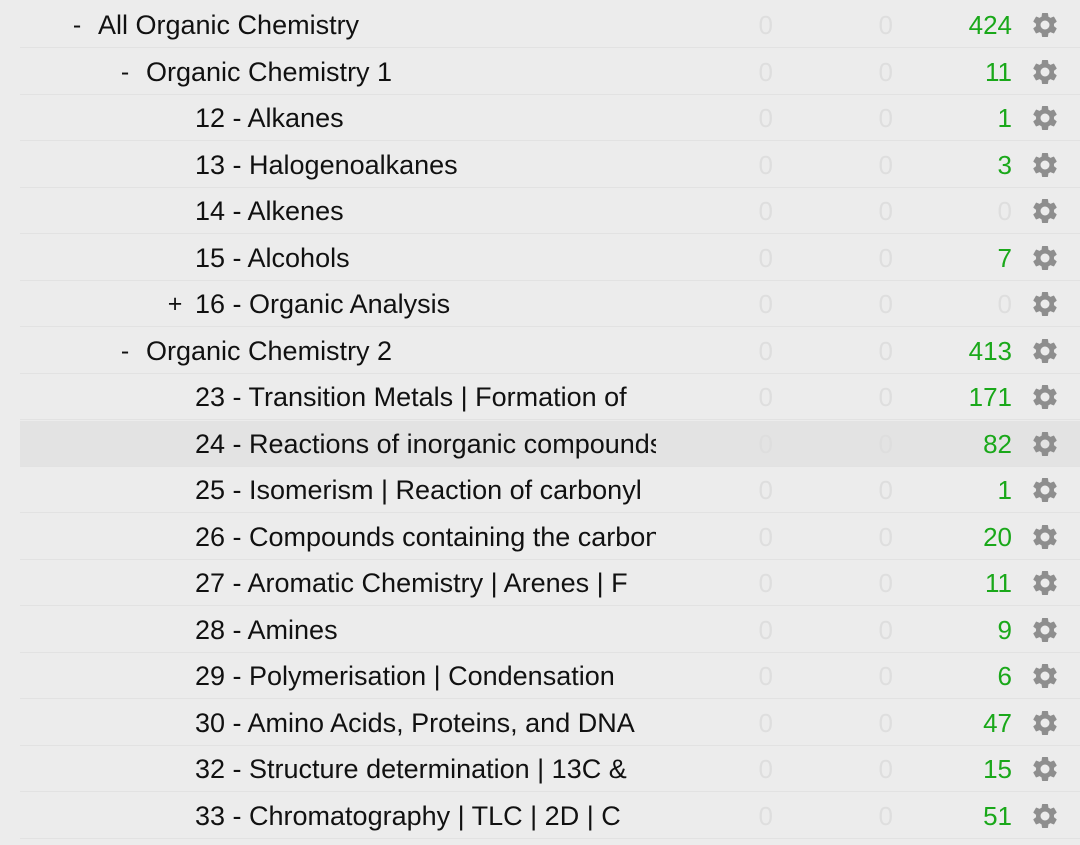 The height and width of the screenshot is (845, 1080). I want to click on deck-name: 28 - Amines, so click(425, 630).